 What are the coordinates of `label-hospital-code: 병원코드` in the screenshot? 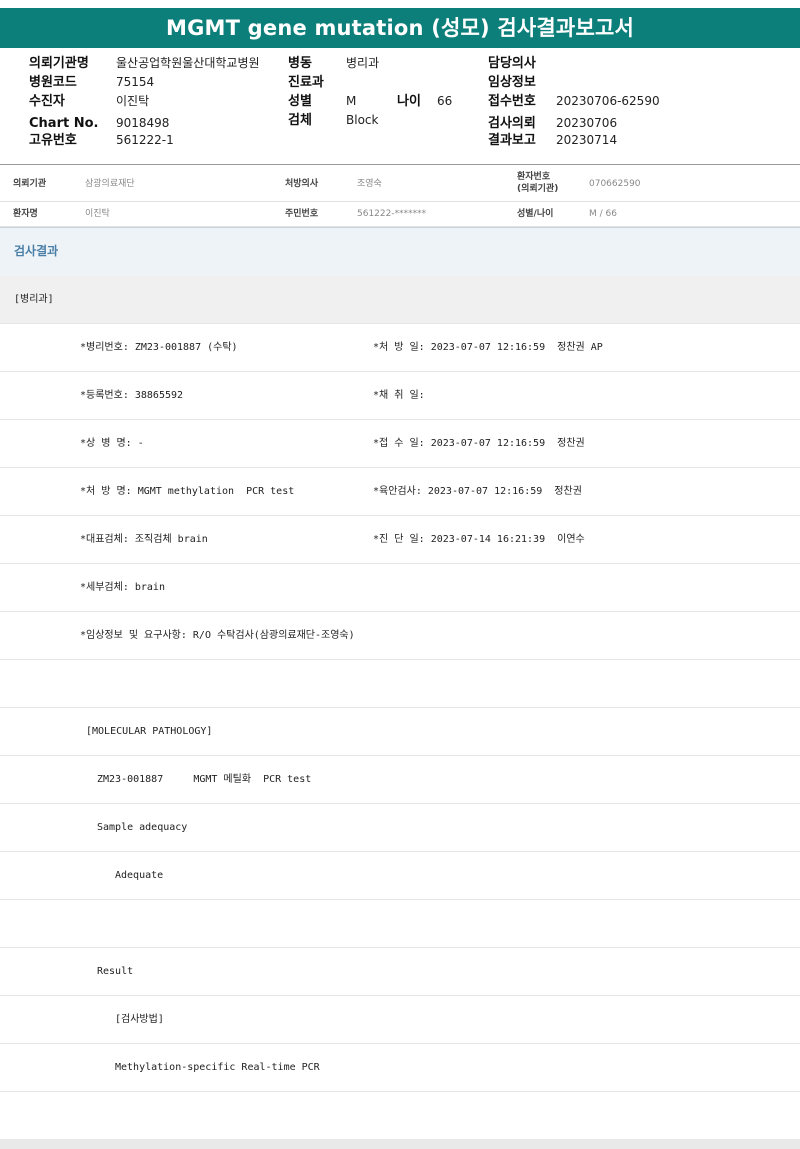 It's located at (53, 82).